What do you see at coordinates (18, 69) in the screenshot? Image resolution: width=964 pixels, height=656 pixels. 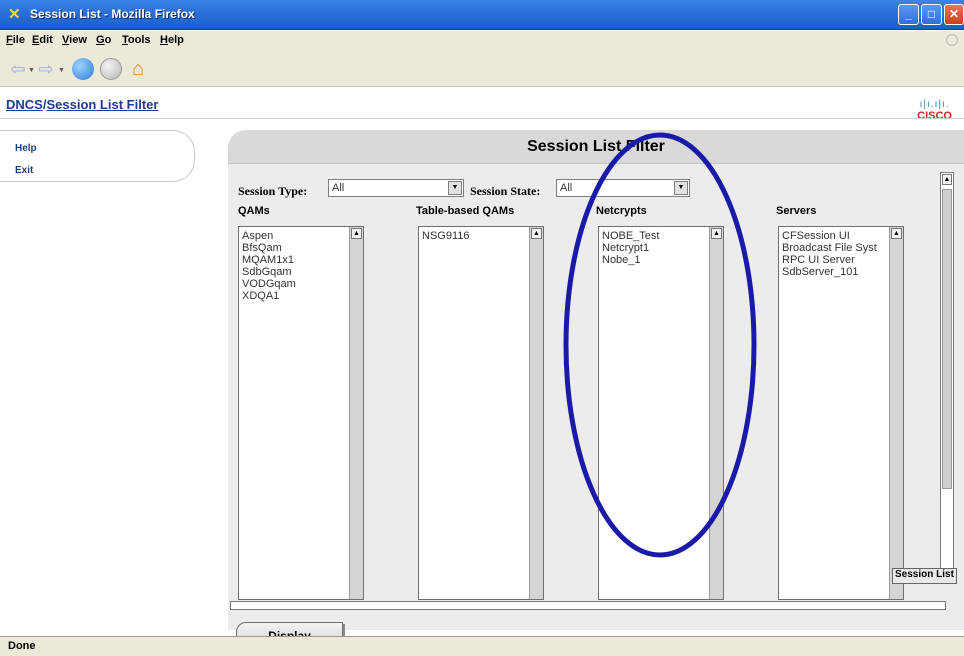 I see `back-arrow-icon: ⇦` at bounding box center [18, 69].